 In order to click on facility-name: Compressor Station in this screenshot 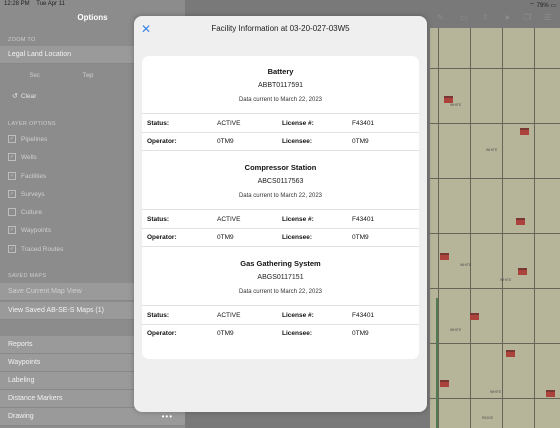, I will do `click(280, 167)`.